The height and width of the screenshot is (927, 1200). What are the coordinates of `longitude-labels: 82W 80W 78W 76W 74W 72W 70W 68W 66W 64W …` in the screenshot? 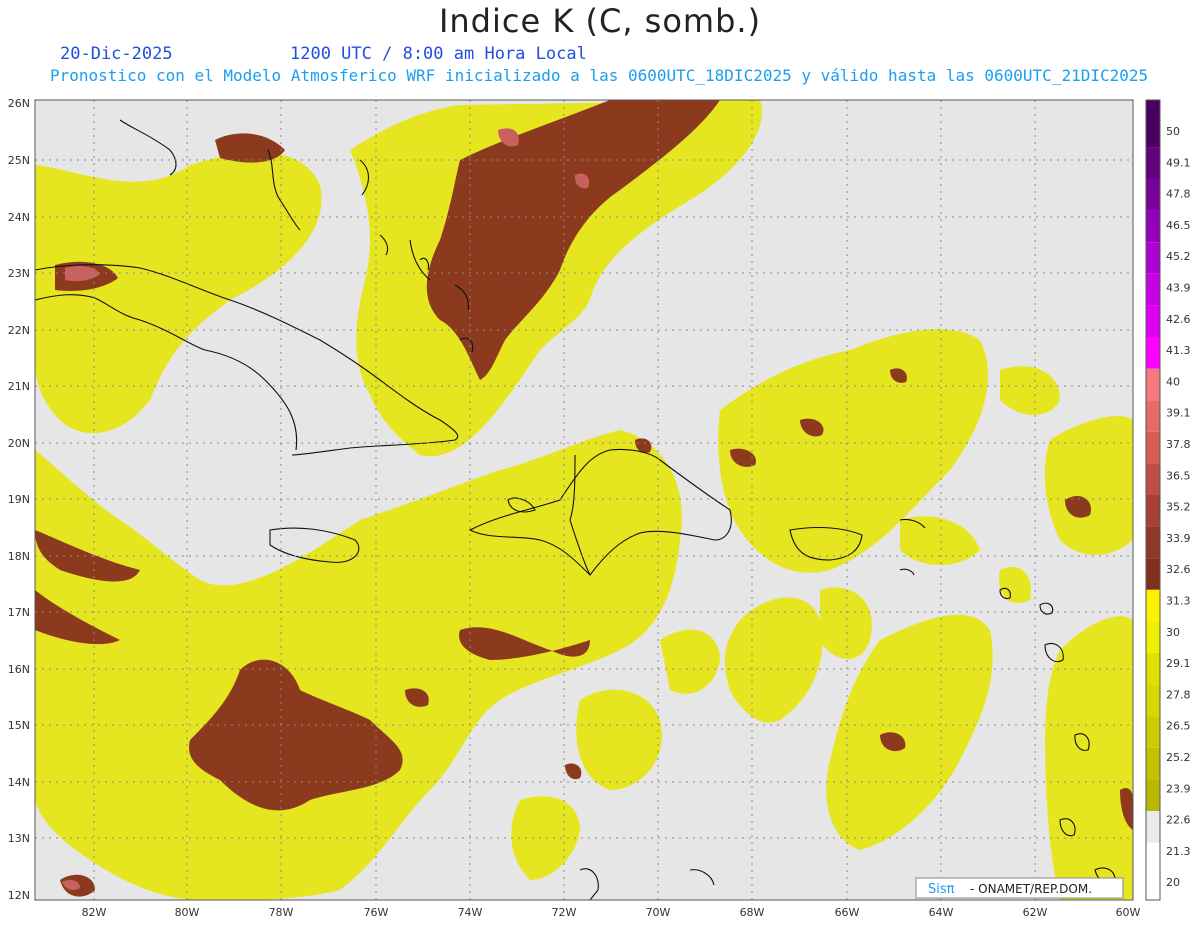 It's located at (611, 912).